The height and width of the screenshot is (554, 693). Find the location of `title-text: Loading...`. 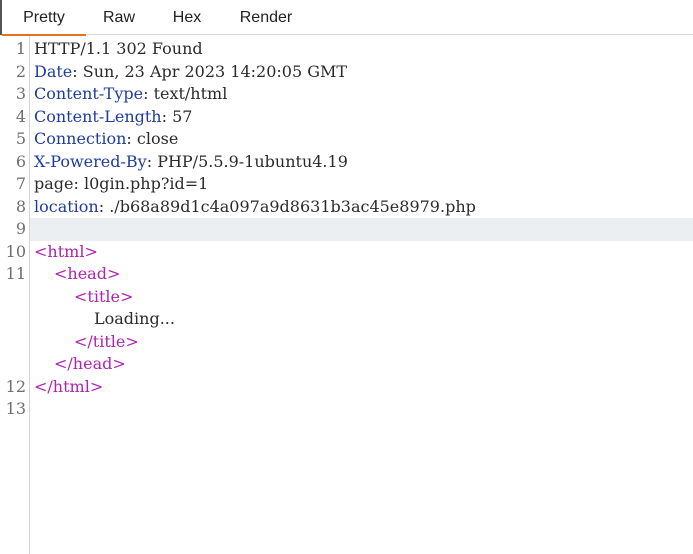

title-text: Loading... is located at coordinates (134, 318).